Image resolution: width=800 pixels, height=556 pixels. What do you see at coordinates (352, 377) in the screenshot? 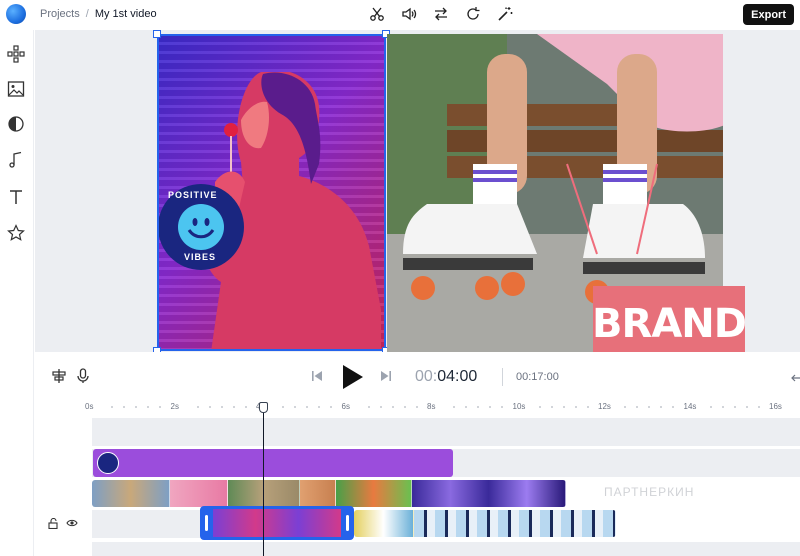
I see `play-button` at bounding box center [352, 377].